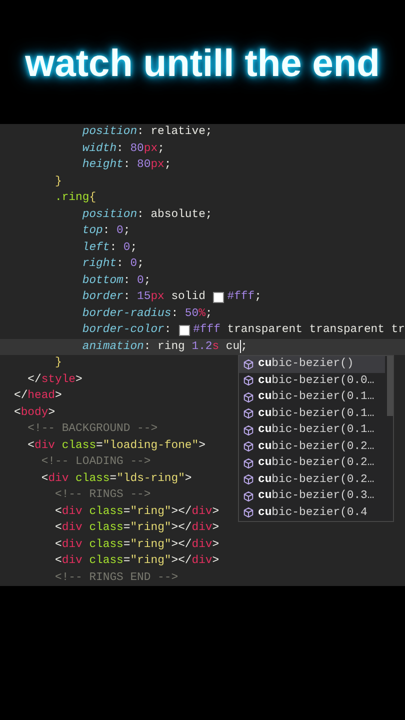 The height and width of the screenshot is (720, 405). I want to click on code-text: position: relative;, so click(146, 132).